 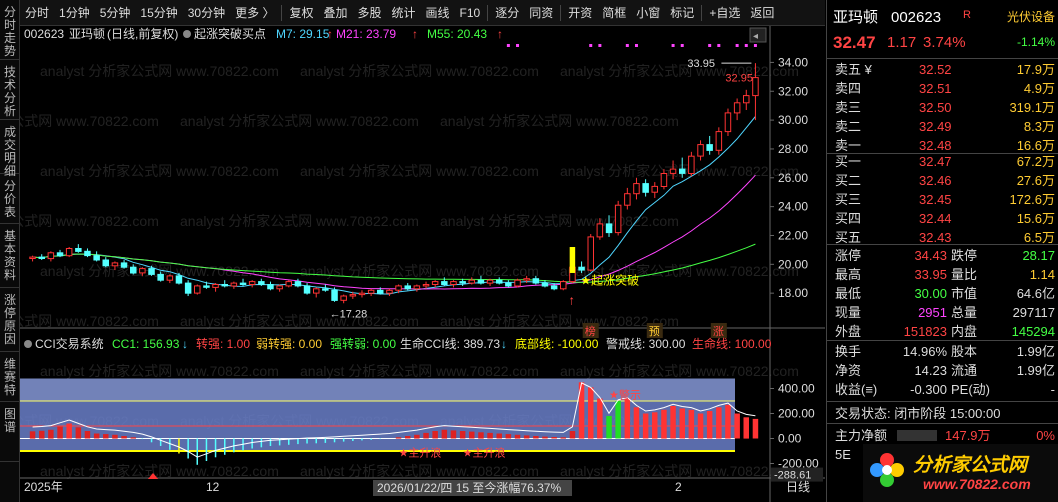 I want to click on bid-label: 买二, so click(x=848, y=180).